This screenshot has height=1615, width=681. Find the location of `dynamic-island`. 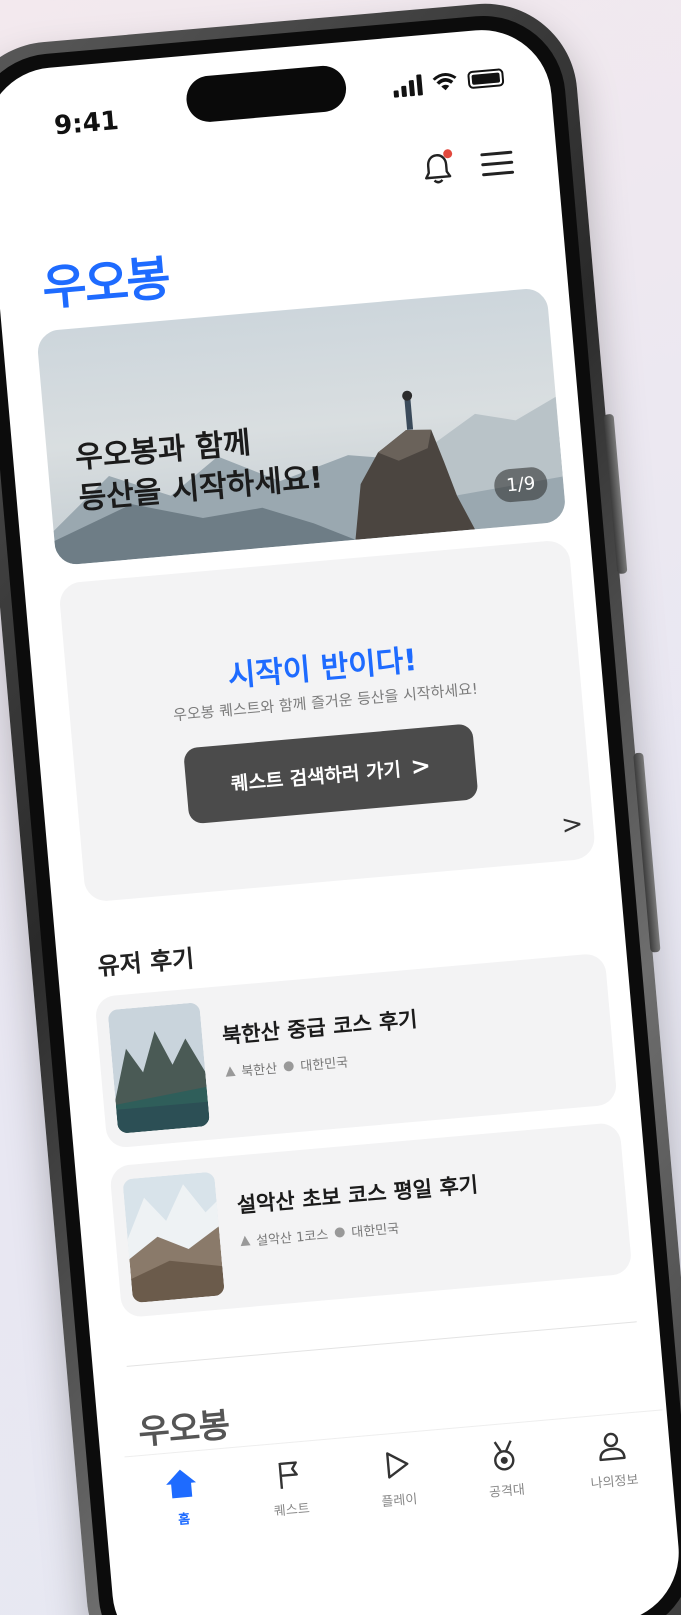

dynamic-island is located at coordinates (266, 93).